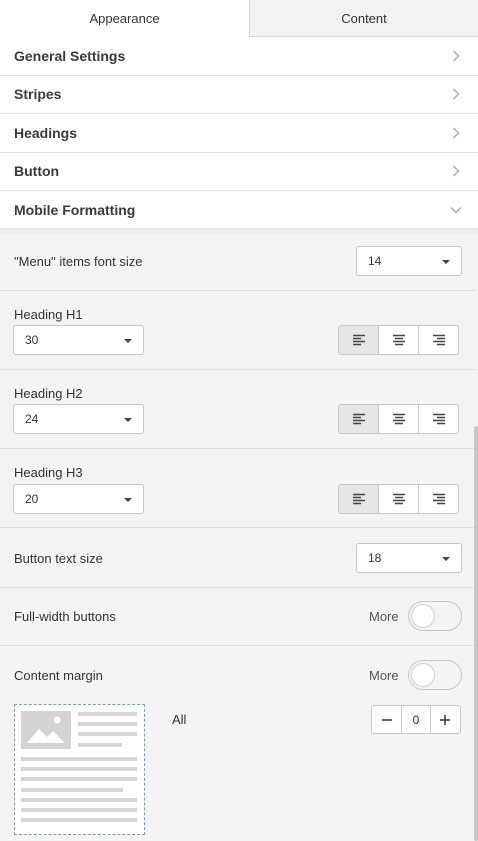  What do you see at coordinates (409, 558) in the screenshot?
I see `button-text-size-select: 18` at bounding box center [409, 558].